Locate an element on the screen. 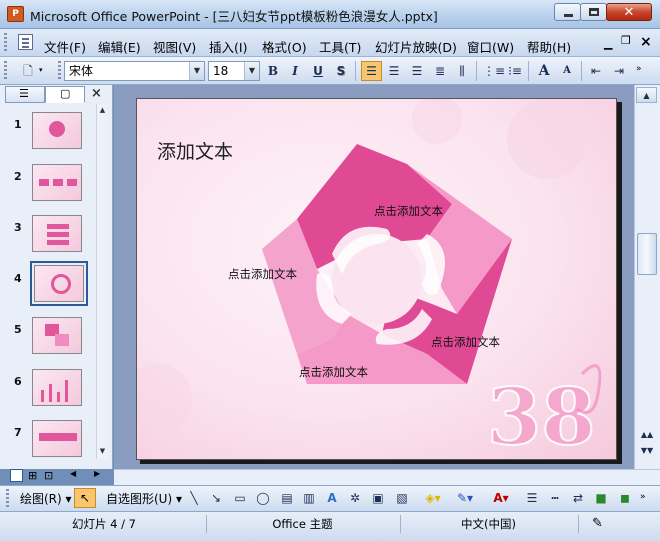 This screenshot has width=660, height=541. line-style-icon: ☰ is located at coordinates (532, 498).